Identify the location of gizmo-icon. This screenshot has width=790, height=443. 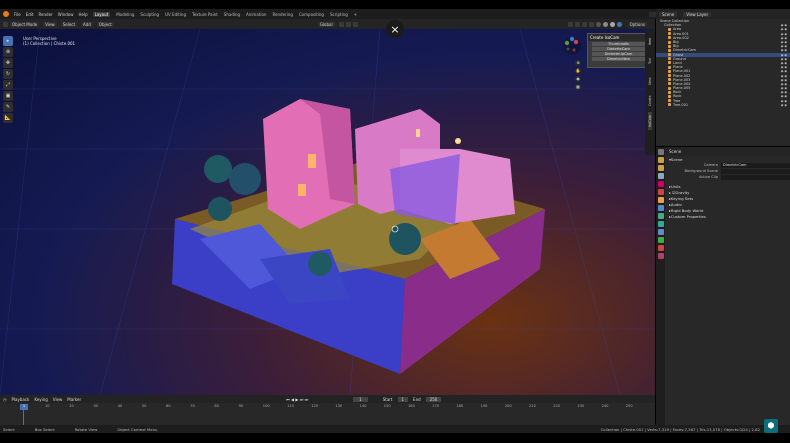
(577, 24).